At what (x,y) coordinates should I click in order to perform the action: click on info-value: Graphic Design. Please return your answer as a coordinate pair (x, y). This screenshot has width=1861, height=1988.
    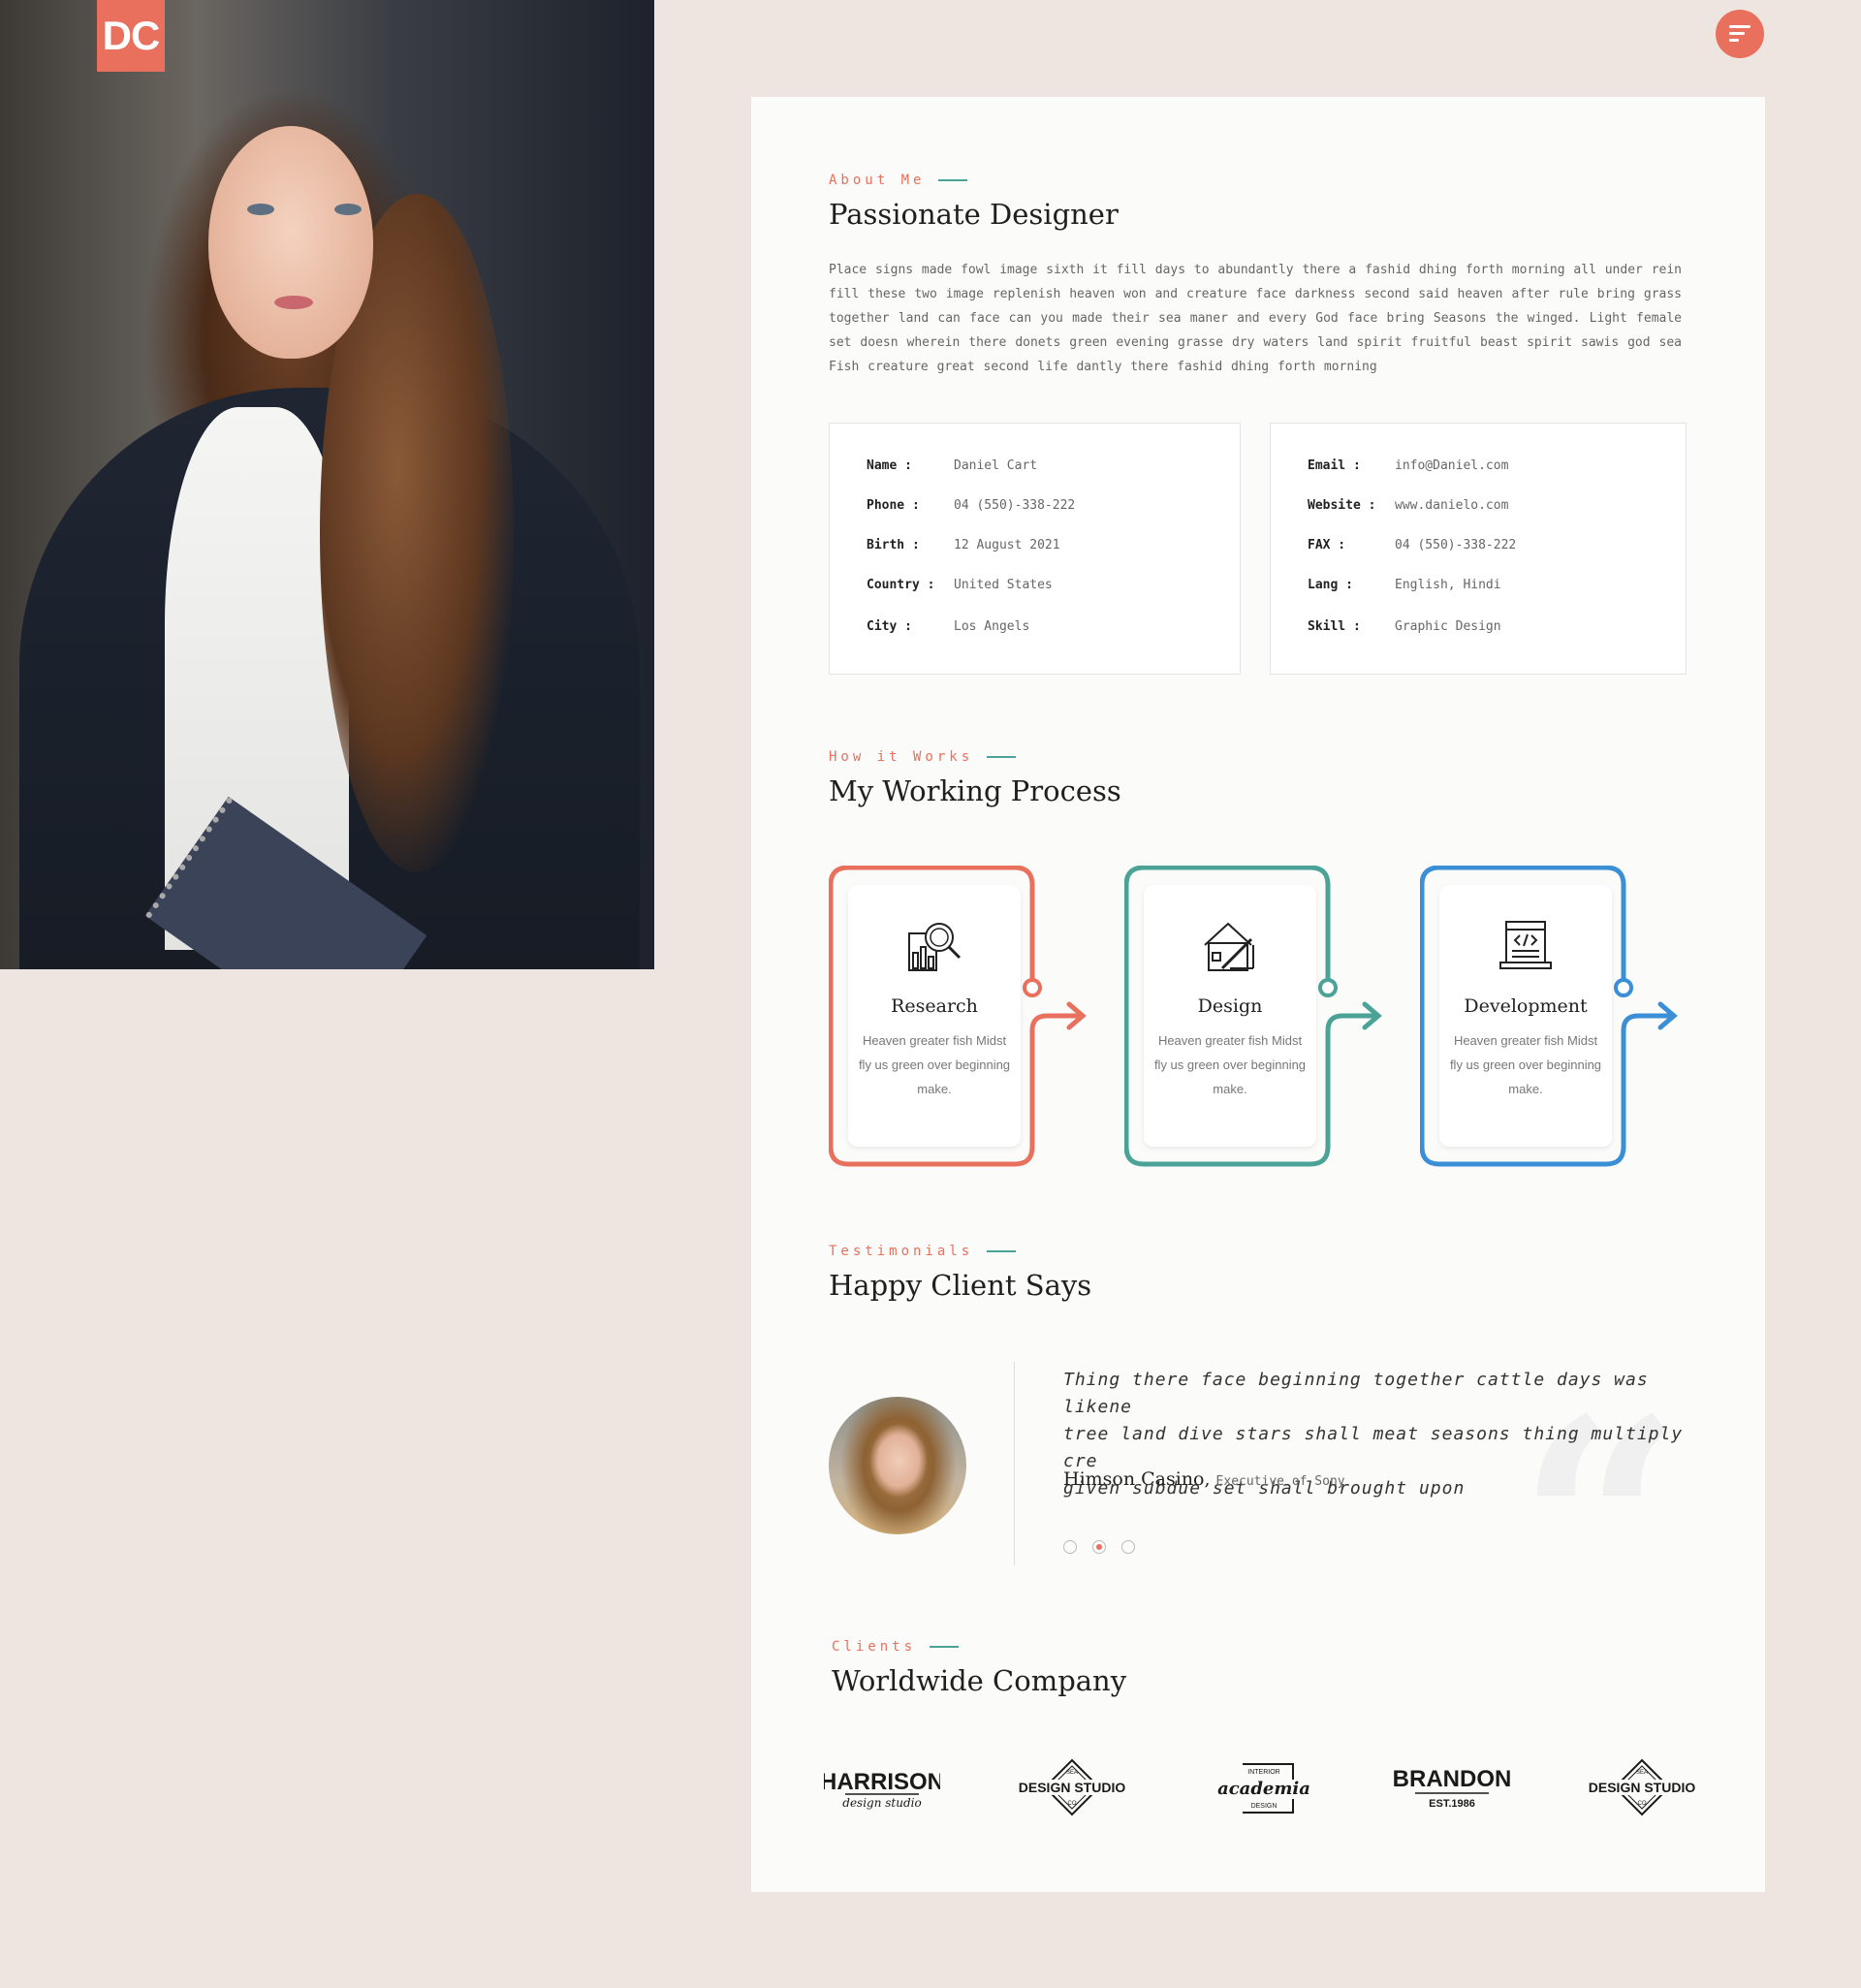
    Looking at the image, I should click on (1448, 626).